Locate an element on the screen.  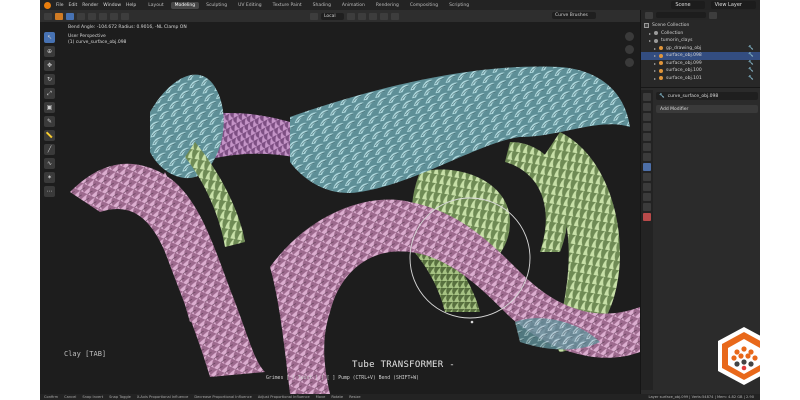
data-tab-icon is located at coordinates (647, 207).